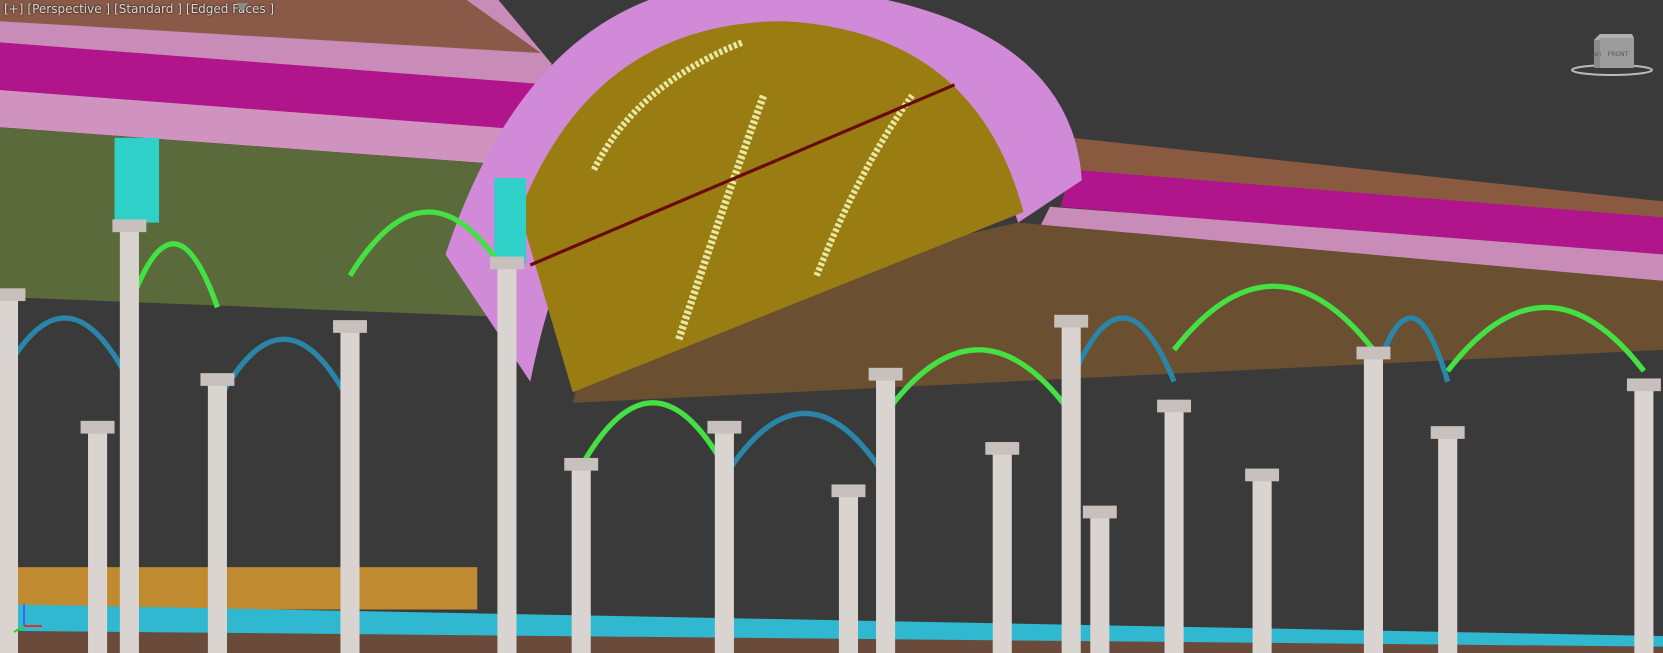  Describe the element at coordinates (148, 9) in the screenshot. I see `shading-mode-button: [Standard ]` at that location.